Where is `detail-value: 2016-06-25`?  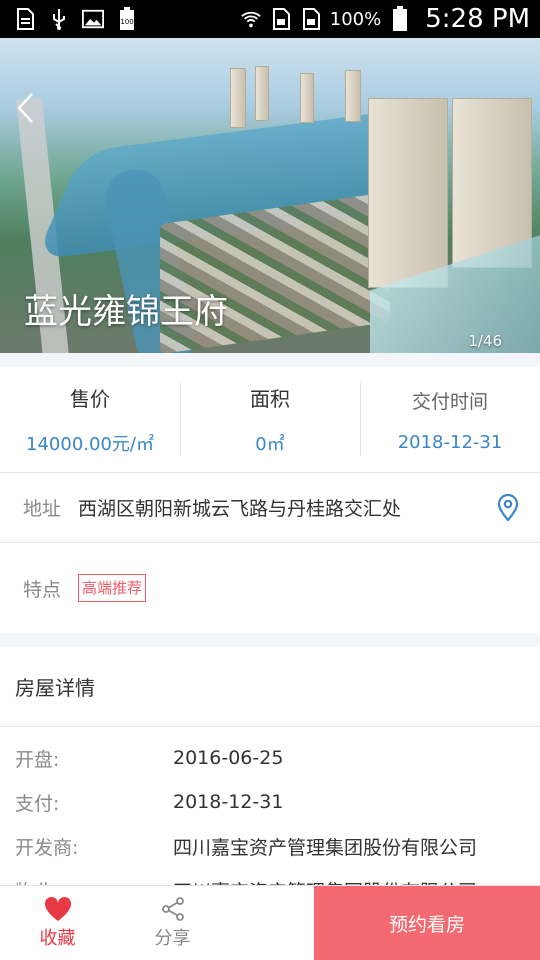
detail-value: 2016-06-25 is located at coordinates (228, 758).